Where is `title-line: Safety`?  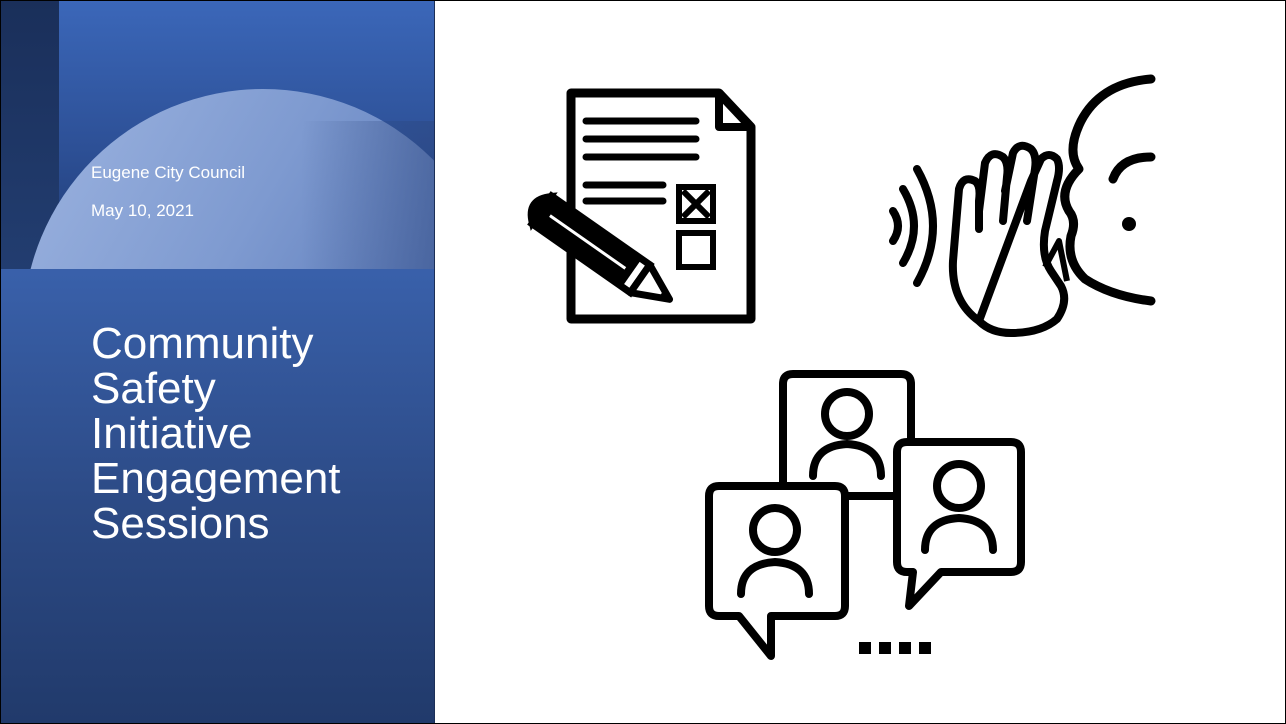
title-line: Safety is located at coordinates (153, 388).